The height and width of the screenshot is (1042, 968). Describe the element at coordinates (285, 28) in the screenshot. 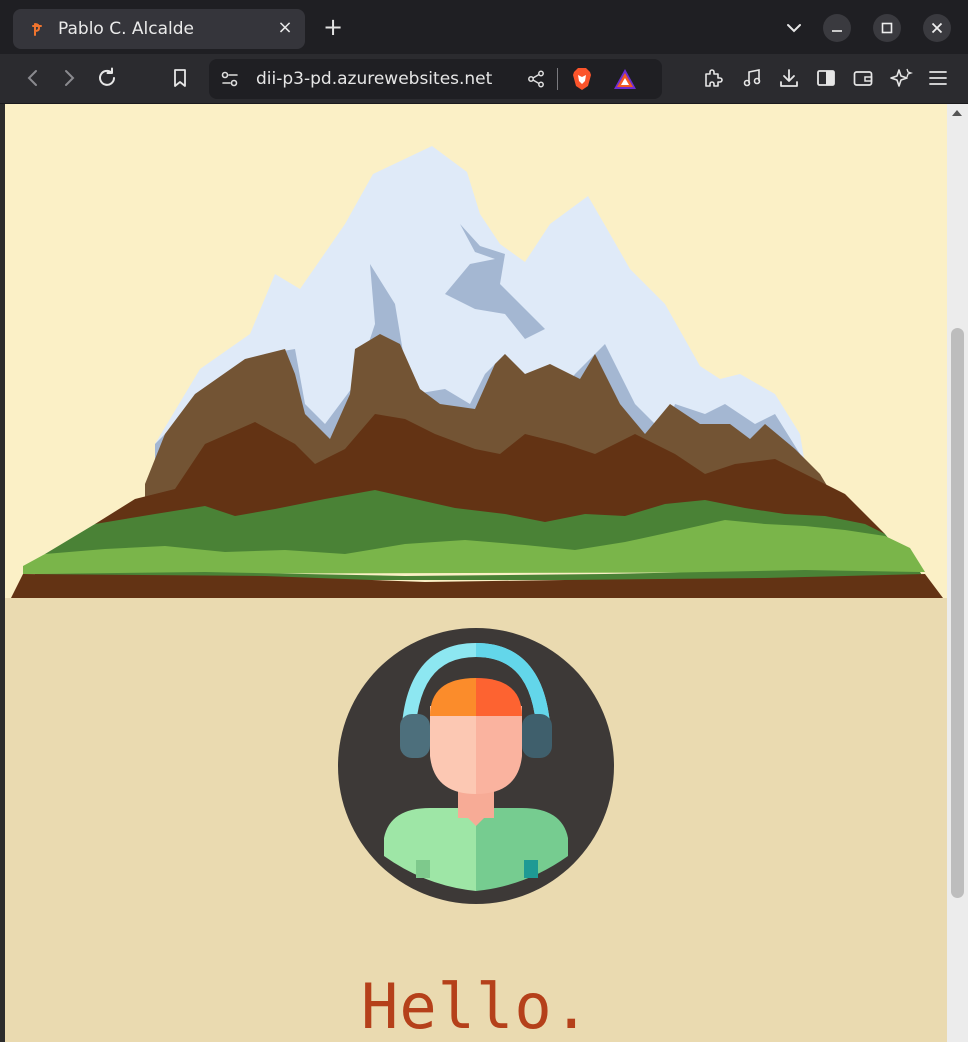

I see `tab-close-button: ×` at that location.